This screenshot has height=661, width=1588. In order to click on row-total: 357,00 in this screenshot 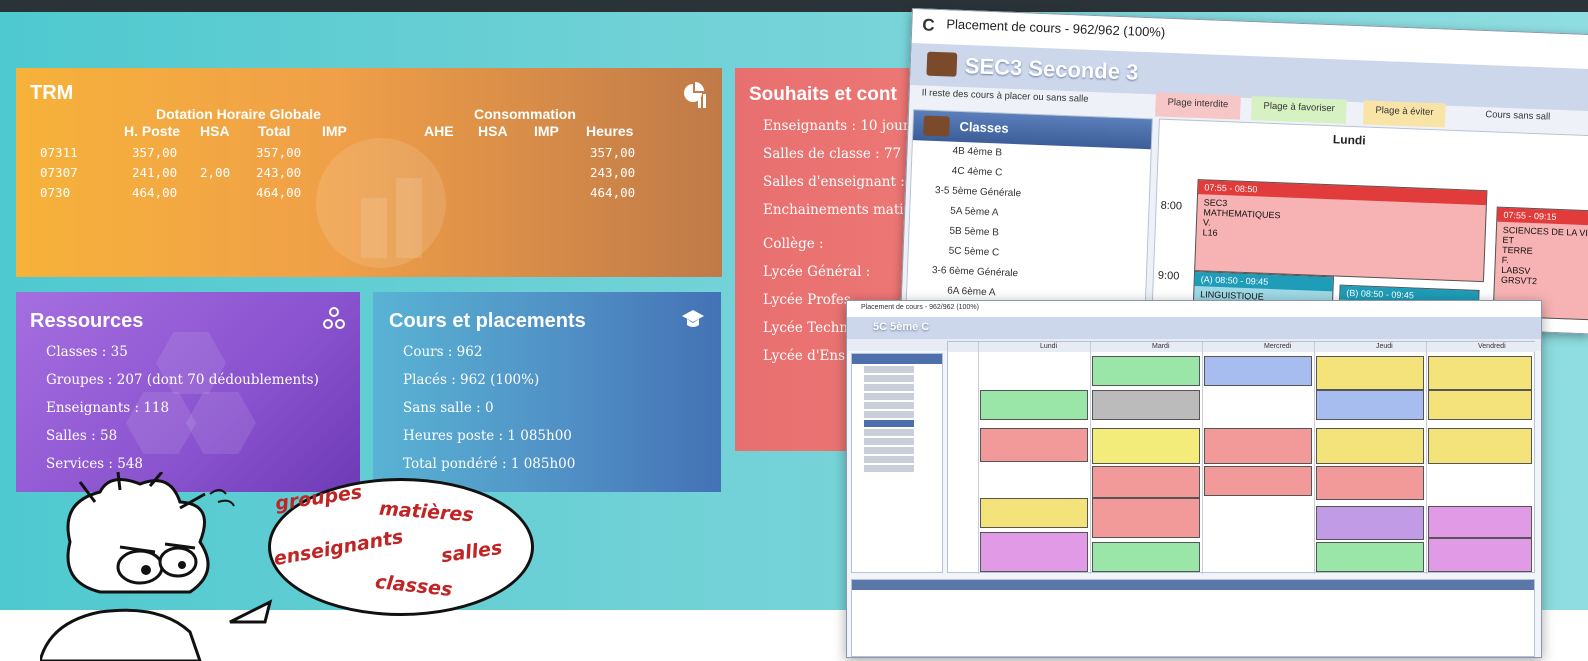, I will do `click(279, 152)`.